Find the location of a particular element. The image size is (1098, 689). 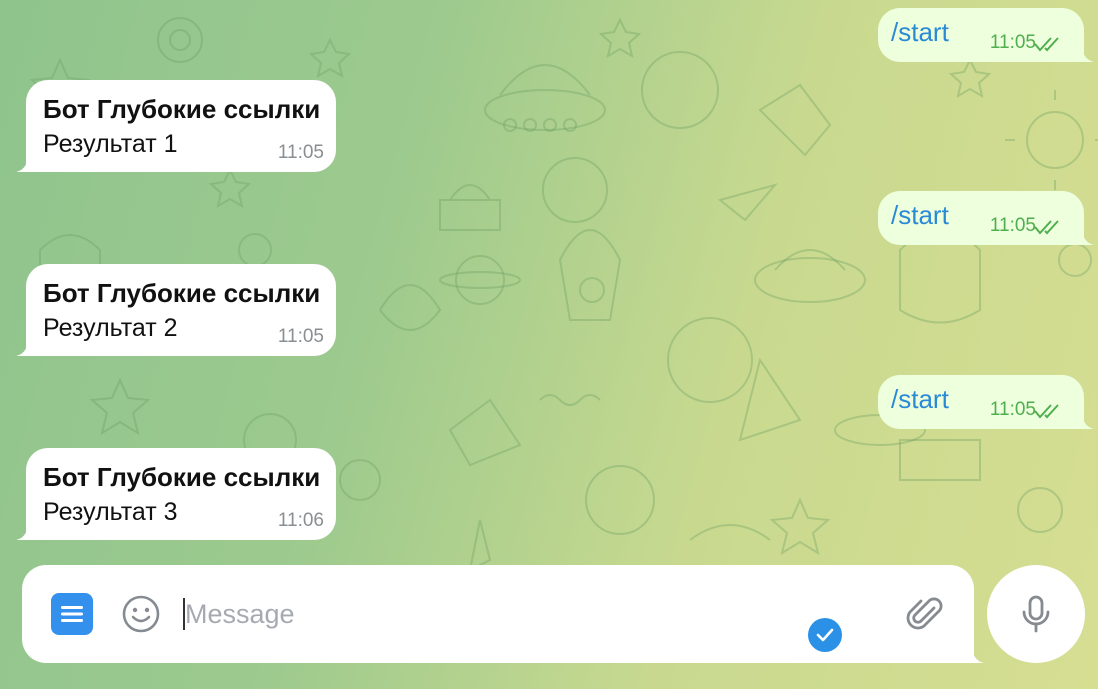

checkmark-badge-icon is located at coordinates (825, 635).